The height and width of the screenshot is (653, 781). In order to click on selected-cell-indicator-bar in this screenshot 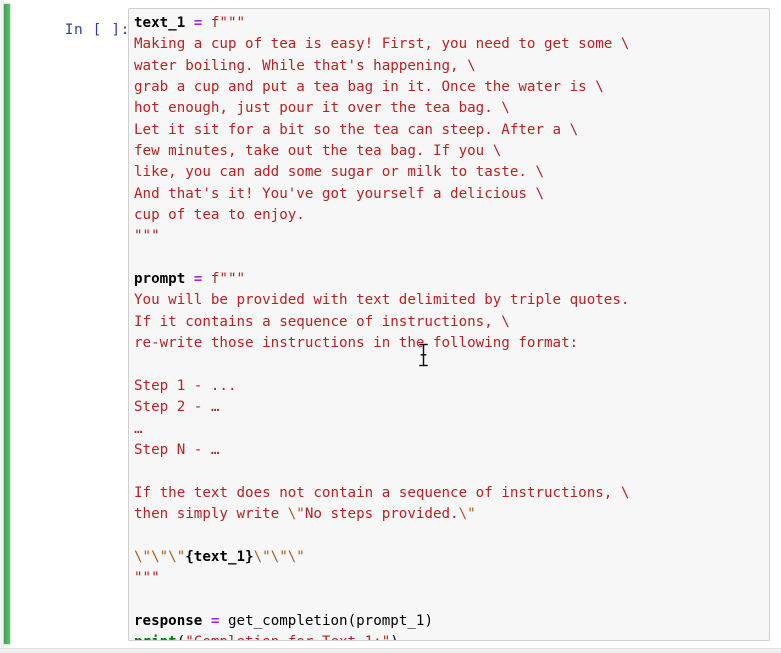, I will do `click(7, 324)`.